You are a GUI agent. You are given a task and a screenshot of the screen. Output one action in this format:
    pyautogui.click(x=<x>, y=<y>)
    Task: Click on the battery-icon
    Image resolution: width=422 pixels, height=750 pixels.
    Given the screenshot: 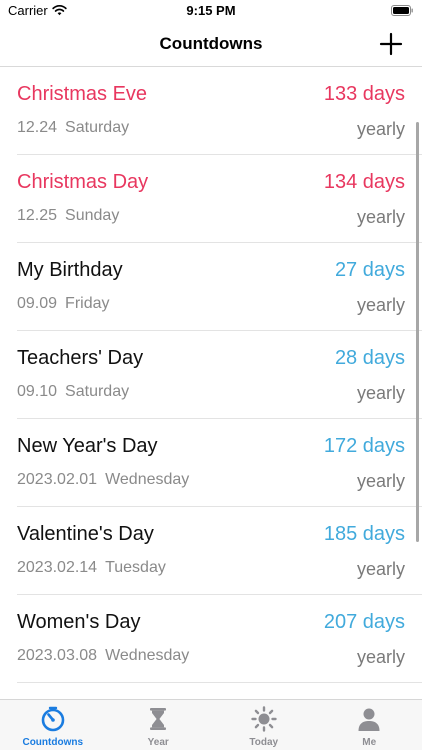 What is the action you would take?
    pyautogui.click(x=402, y=10)
    